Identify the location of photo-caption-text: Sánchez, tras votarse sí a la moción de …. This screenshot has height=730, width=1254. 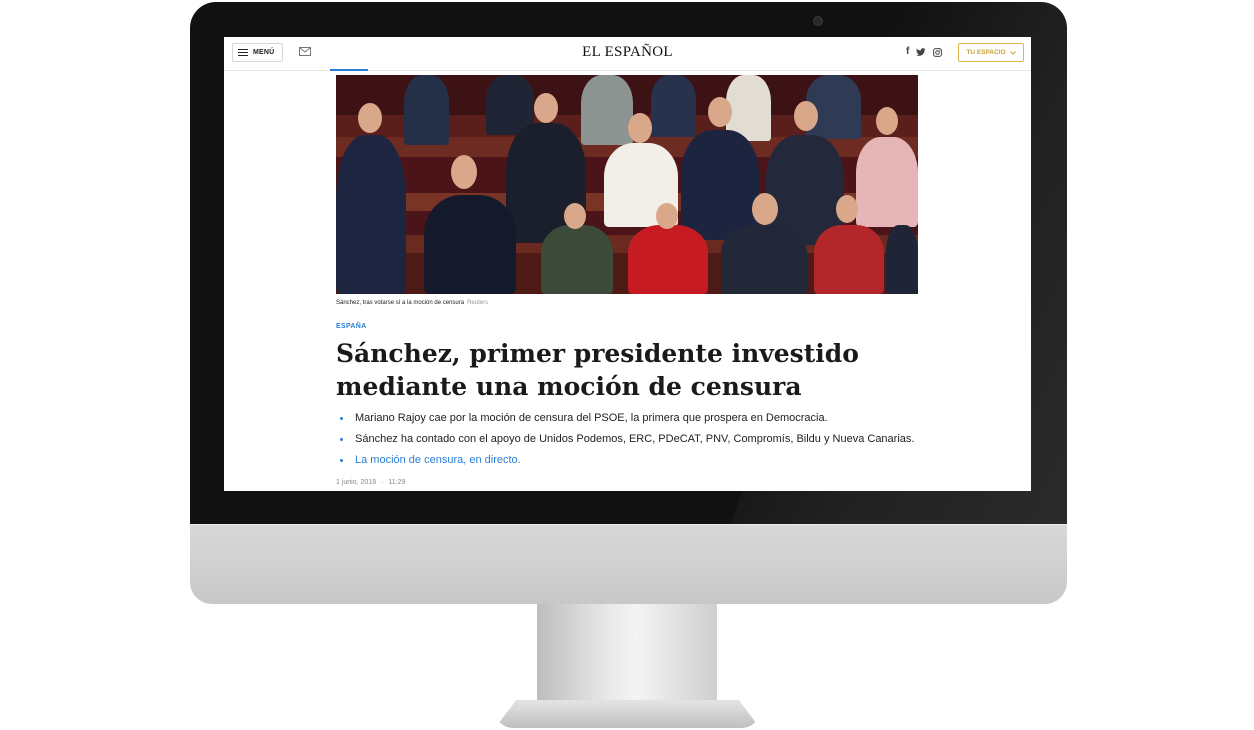
(400, 303).